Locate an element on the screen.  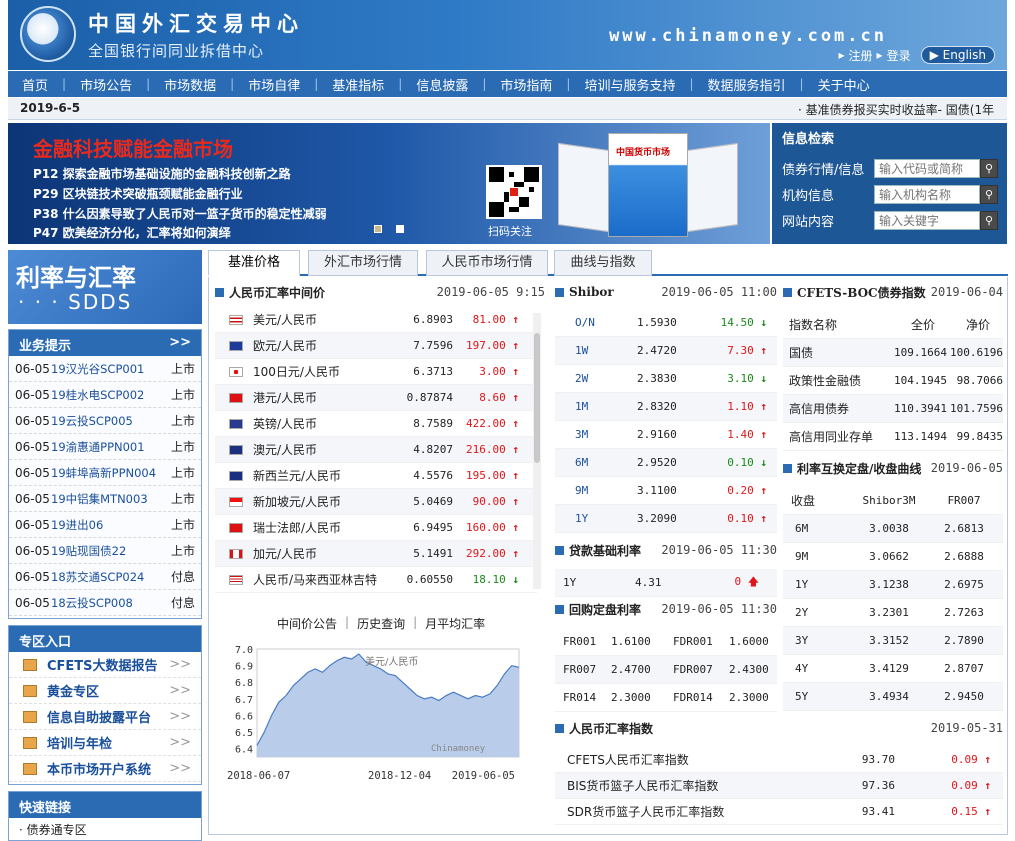
nav-item-0: 首页 is located at coordinates (35, 84).